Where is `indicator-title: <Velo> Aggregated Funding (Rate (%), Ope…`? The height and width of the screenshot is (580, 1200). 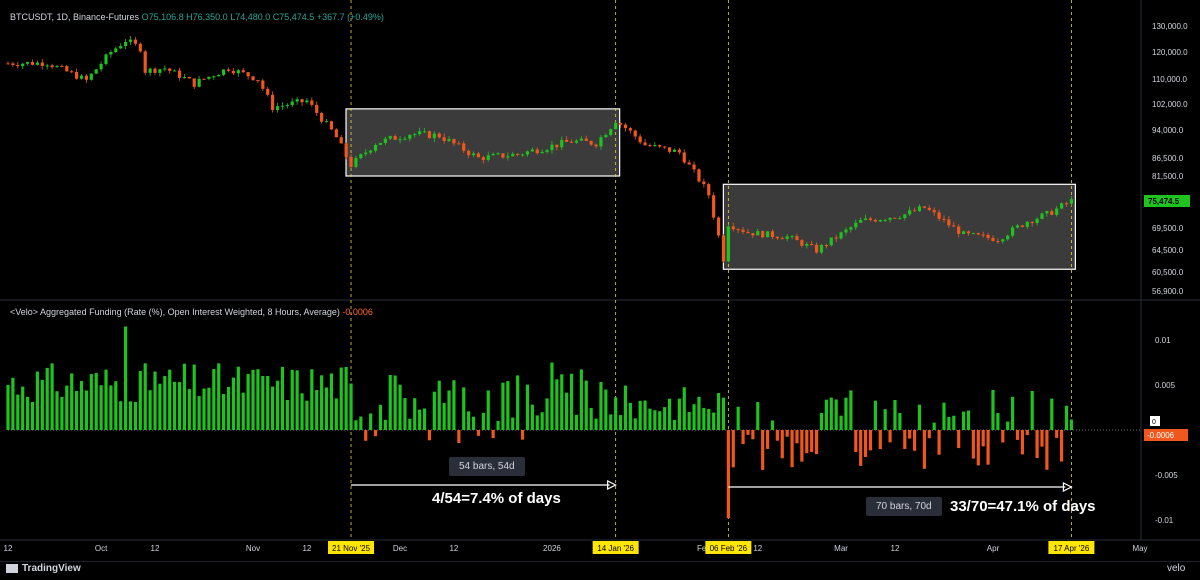 indicator-title: <Velo> Aggregated Funding (Rate (%), Ope… is located at coordinates (175, 312).